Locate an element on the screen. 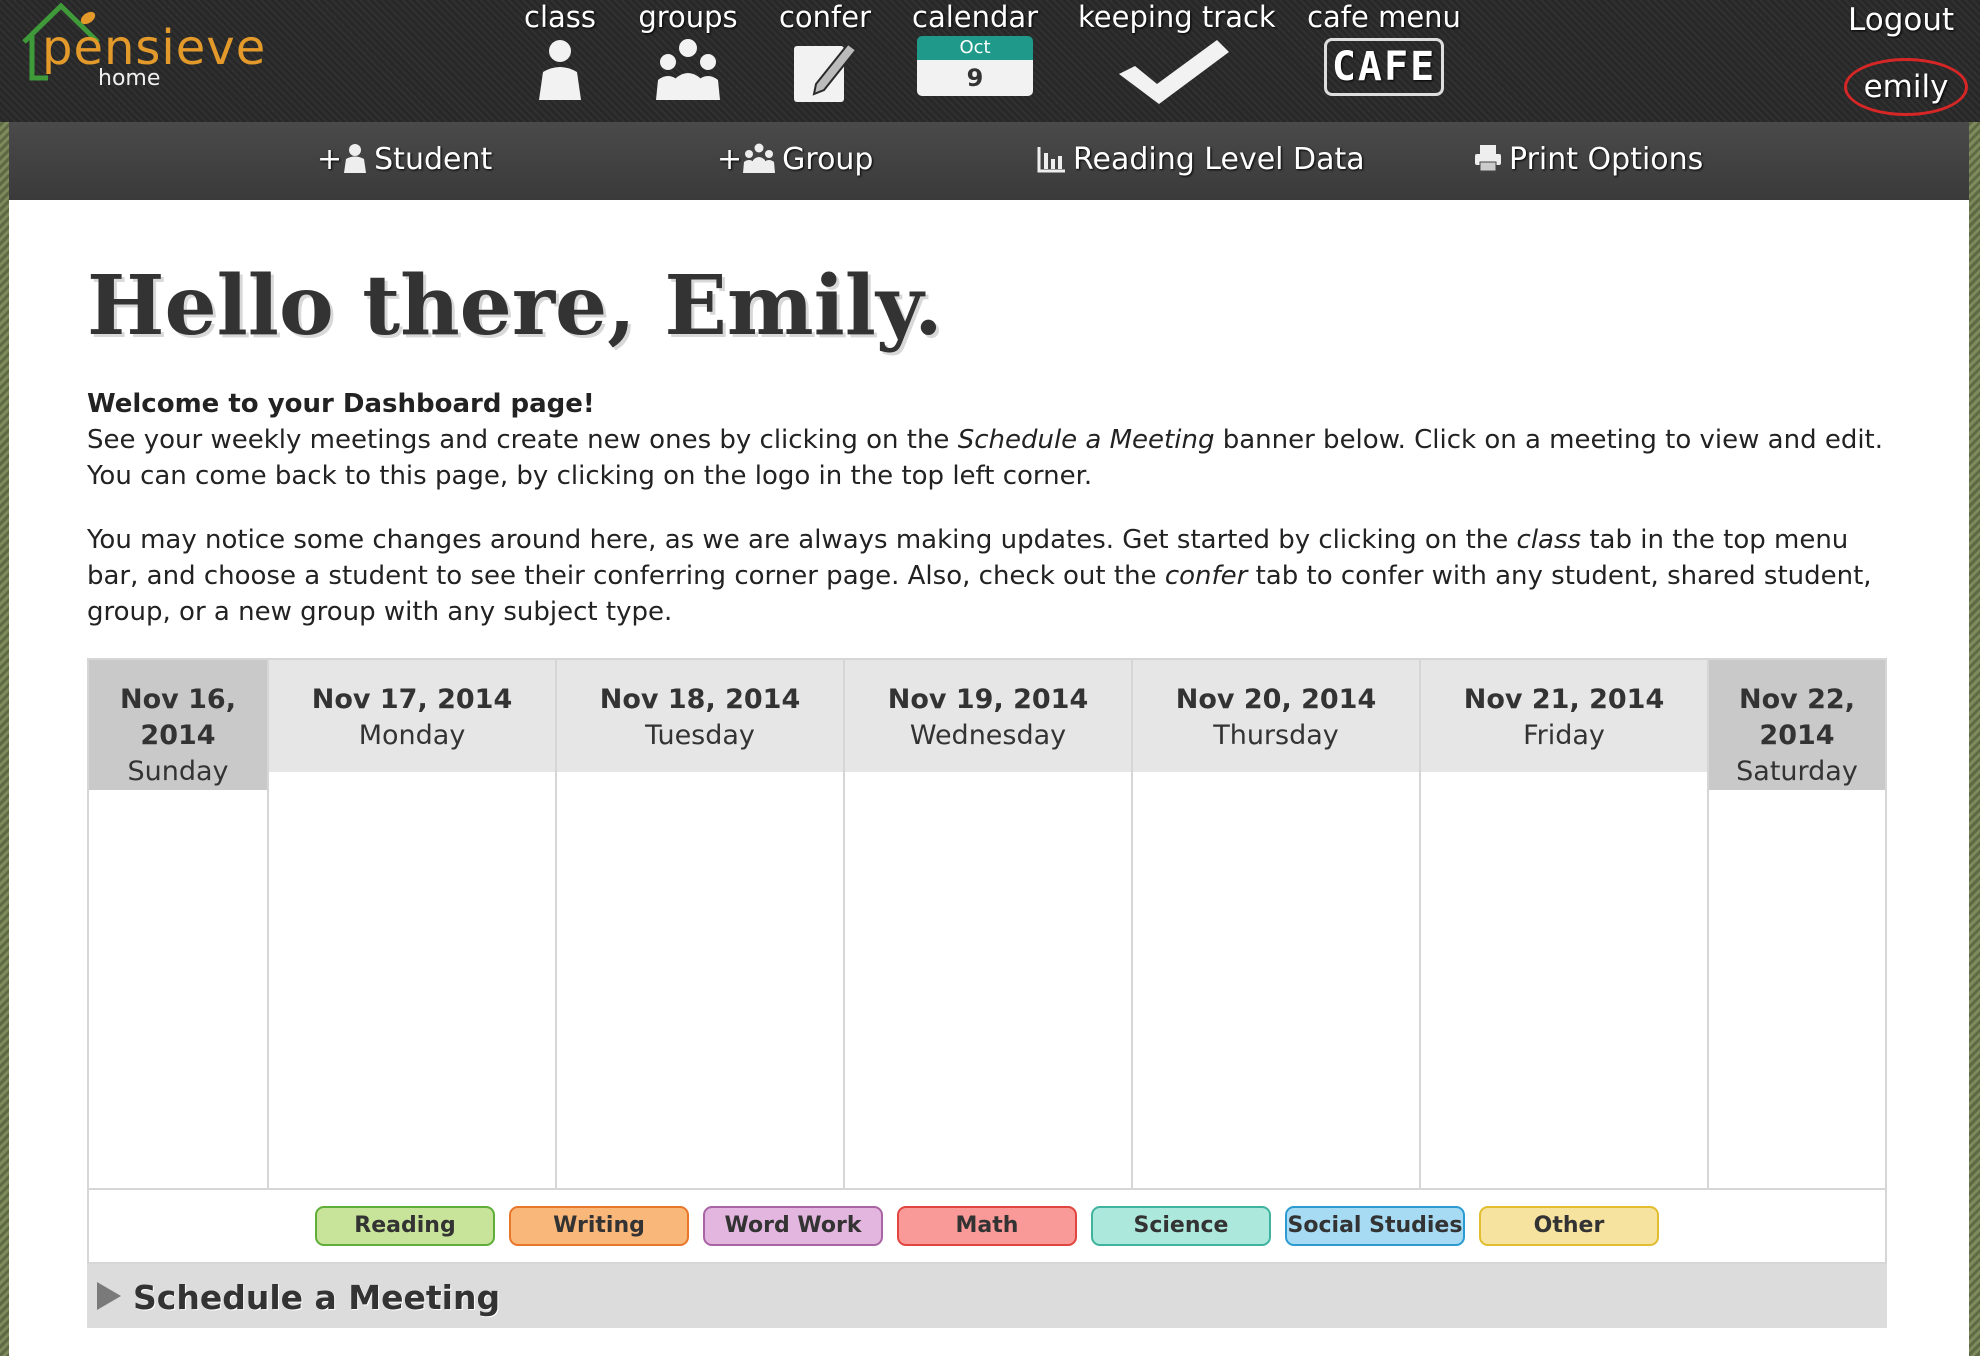 The width and height of the screenshot is (1980, 1356). nav-cafe-menu: cafe menu CAFE is located at coordinates (1384, 48).